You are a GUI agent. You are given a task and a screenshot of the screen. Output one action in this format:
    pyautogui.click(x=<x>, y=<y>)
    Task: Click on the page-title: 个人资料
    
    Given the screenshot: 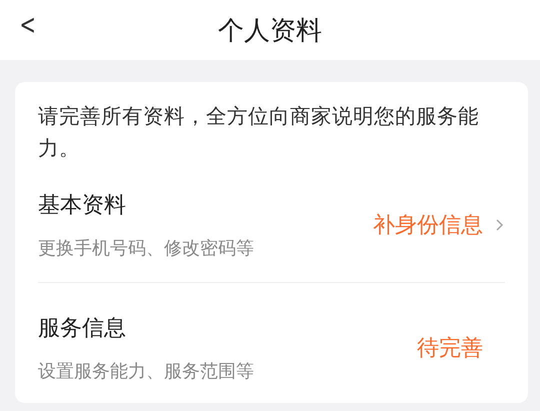 What is the action you would take?
    pyautogui.click(x=270, y=31)
    